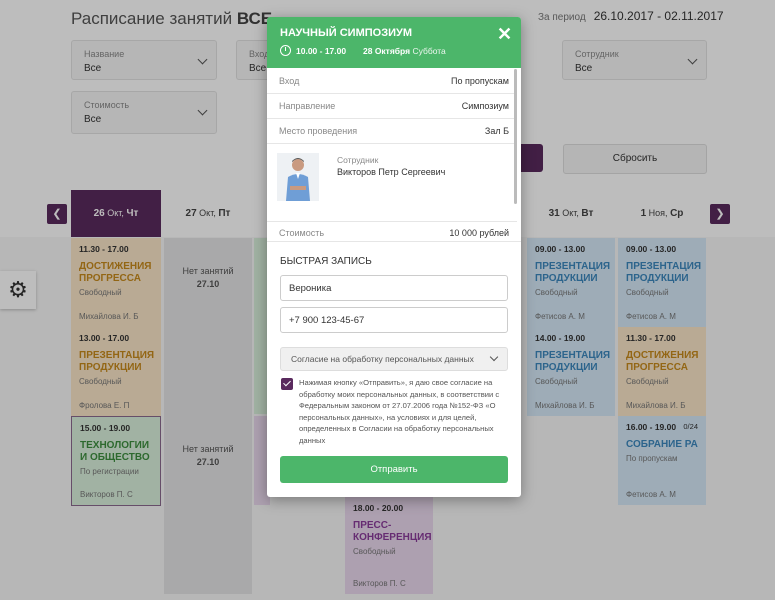 The width and height of the screenshot is (775, 600). What do you see at coordinates (504, 34) in the screenshot?
I see `close-icon: ✕` at bounding box center [504, 34].